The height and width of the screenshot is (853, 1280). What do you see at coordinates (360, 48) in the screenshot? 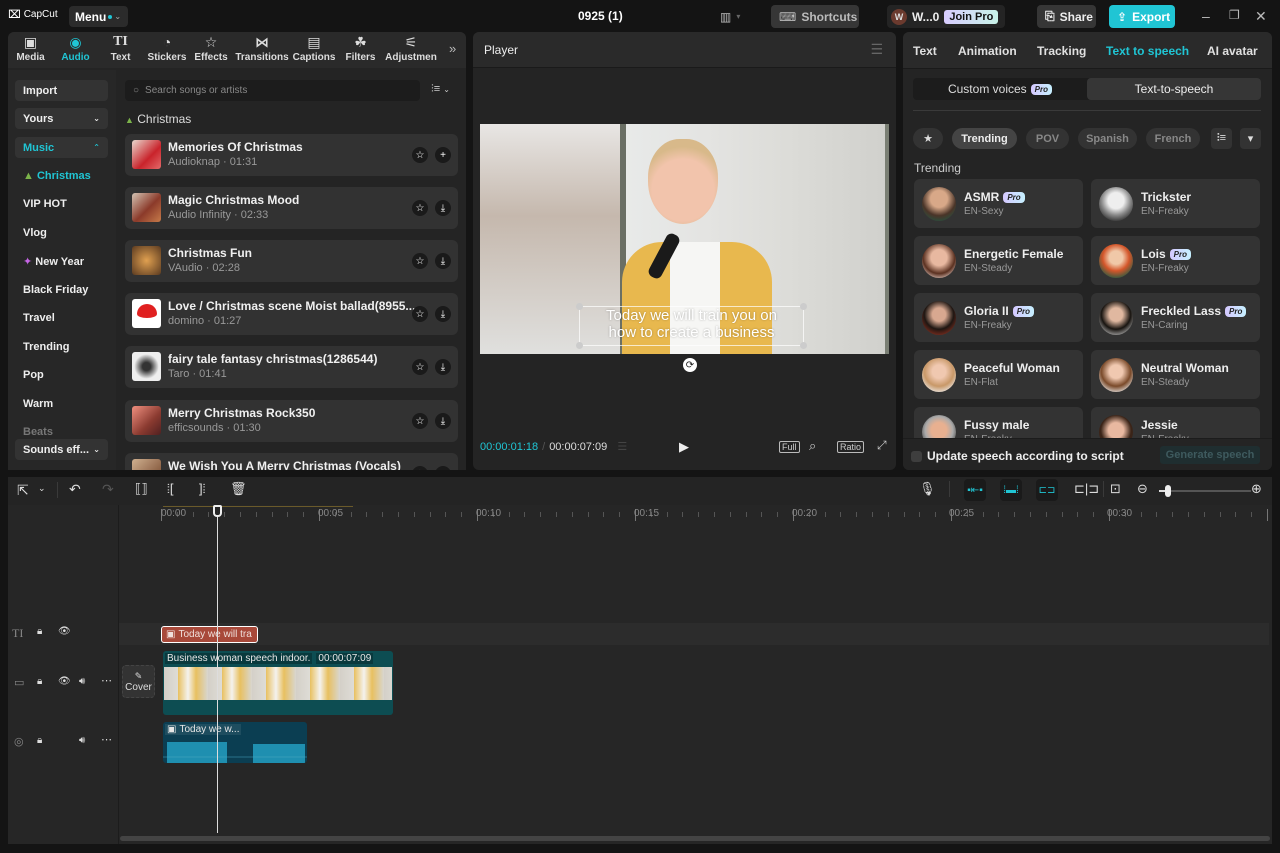
I see `tab-filters: ☘ Filters` at bounding box center [360, 48].